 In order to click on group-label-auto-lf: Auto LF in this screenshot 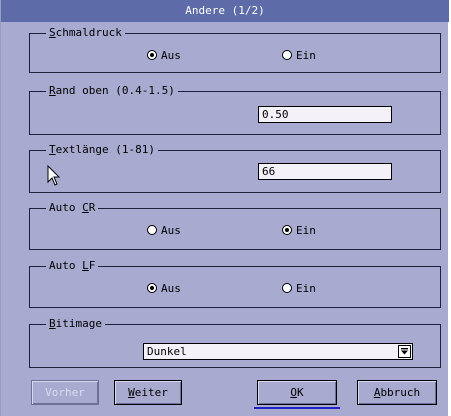, I will do `click(72, 266)`.